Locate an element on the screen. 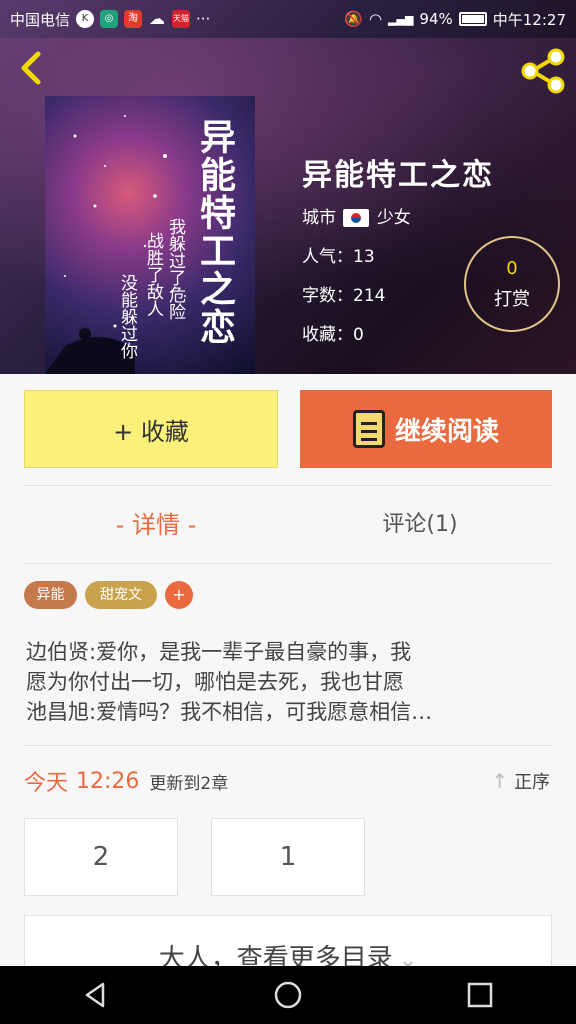 The image size is (576, 1024). update-text: 更新到2章 is located at coordinates (189, 783).